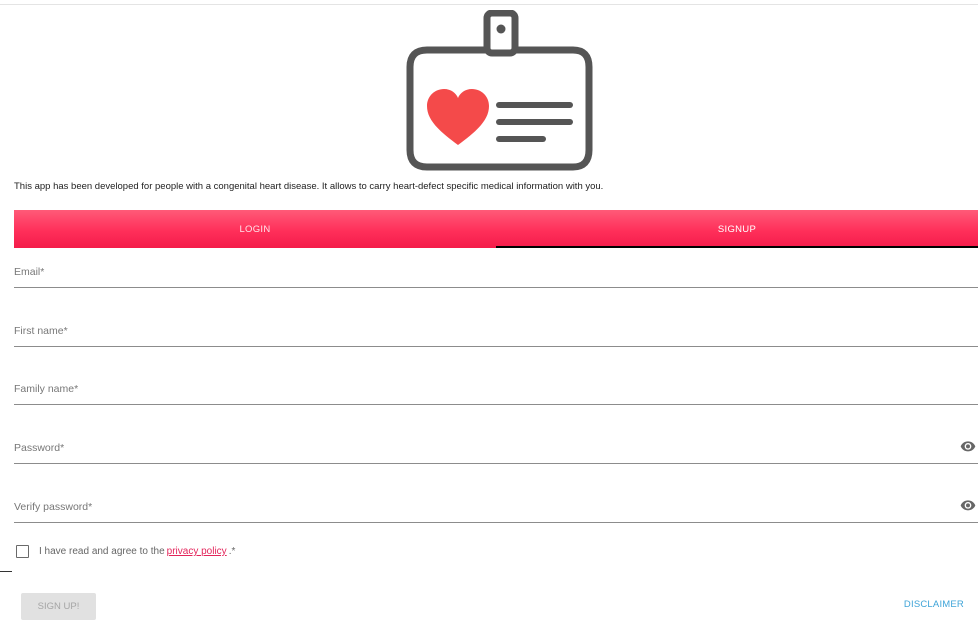  I want to click on family-name-field-wrapper, so click(496, 389).